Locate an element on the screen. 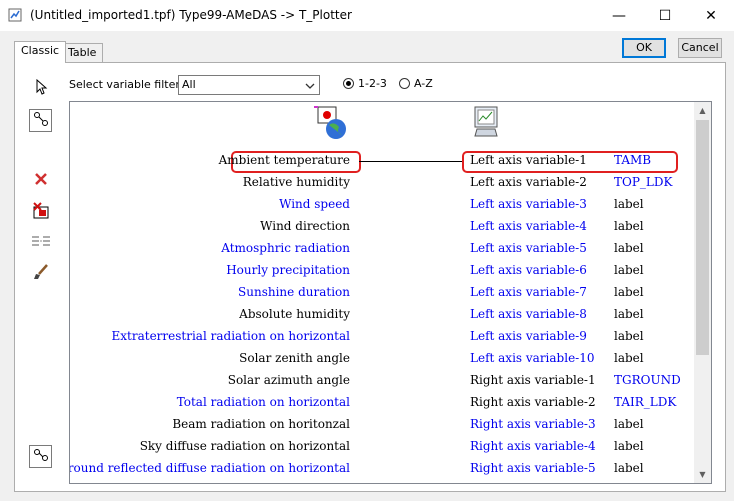  input-variable: Atmosphric radiation is located at coordinates (285, 248).